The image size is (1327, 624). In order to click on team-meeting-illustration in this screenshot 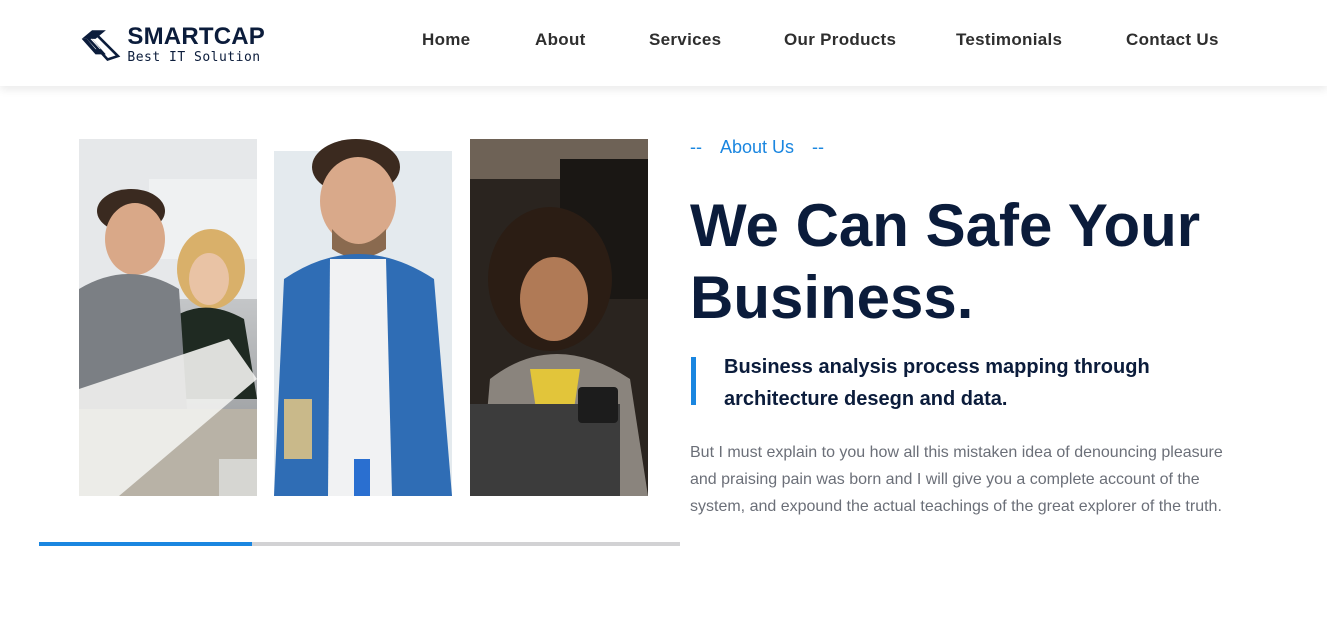, I will do `click(168, 317)`.